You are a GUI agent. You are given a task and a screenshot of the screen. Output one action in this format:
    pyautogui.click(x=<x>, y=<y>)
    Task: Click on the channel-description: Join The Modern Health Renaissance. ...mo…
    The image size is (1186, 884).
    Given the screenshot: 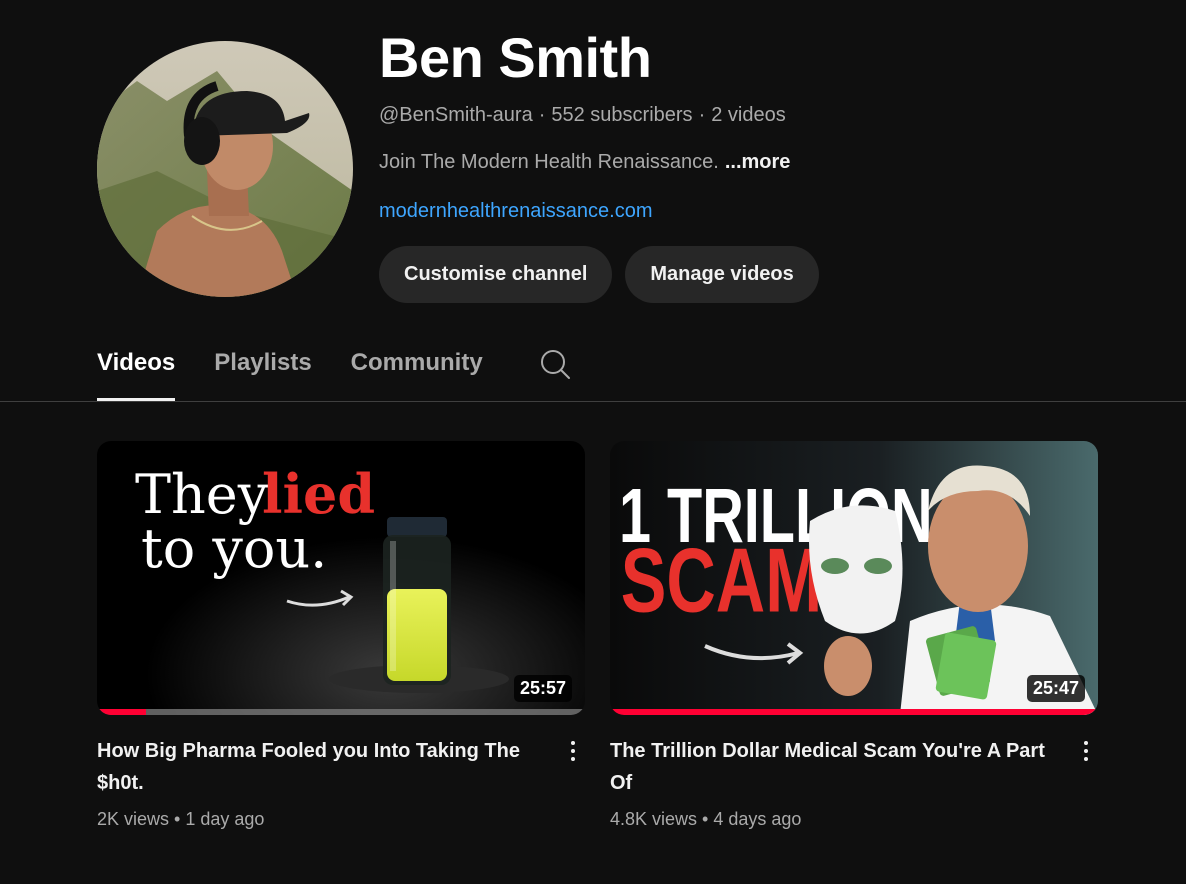 What is the action you would take?
    pyautogui.click(x=769, y=162)
    